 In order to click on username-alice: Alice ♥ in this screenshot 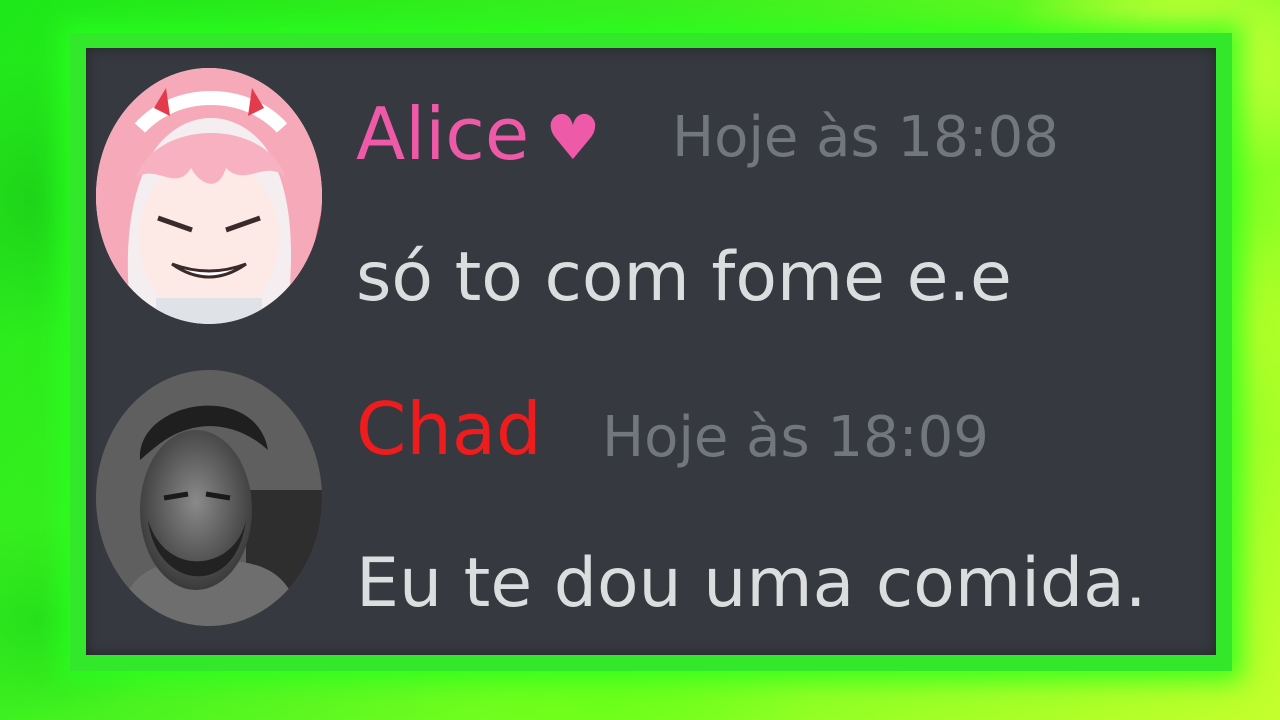, I will do `click(478, 134)`.